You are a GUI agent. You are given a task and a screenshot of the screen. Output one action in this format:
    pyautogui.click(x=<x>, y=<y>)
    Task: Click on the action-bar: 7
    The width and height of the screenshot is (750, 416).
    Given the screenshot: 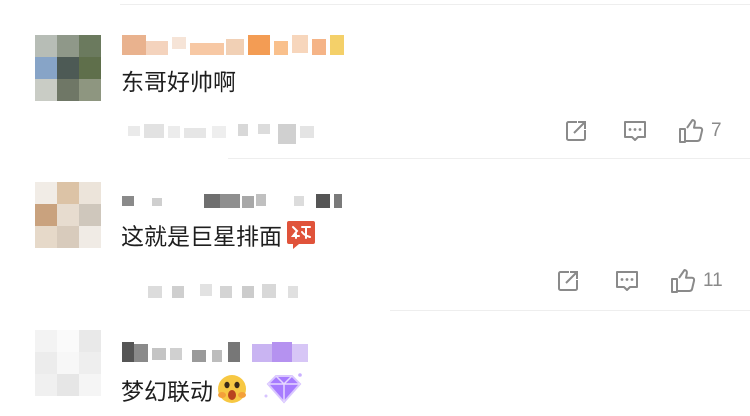 What is the action you would take?
    pyautogui.click(x=653, y=131)
    